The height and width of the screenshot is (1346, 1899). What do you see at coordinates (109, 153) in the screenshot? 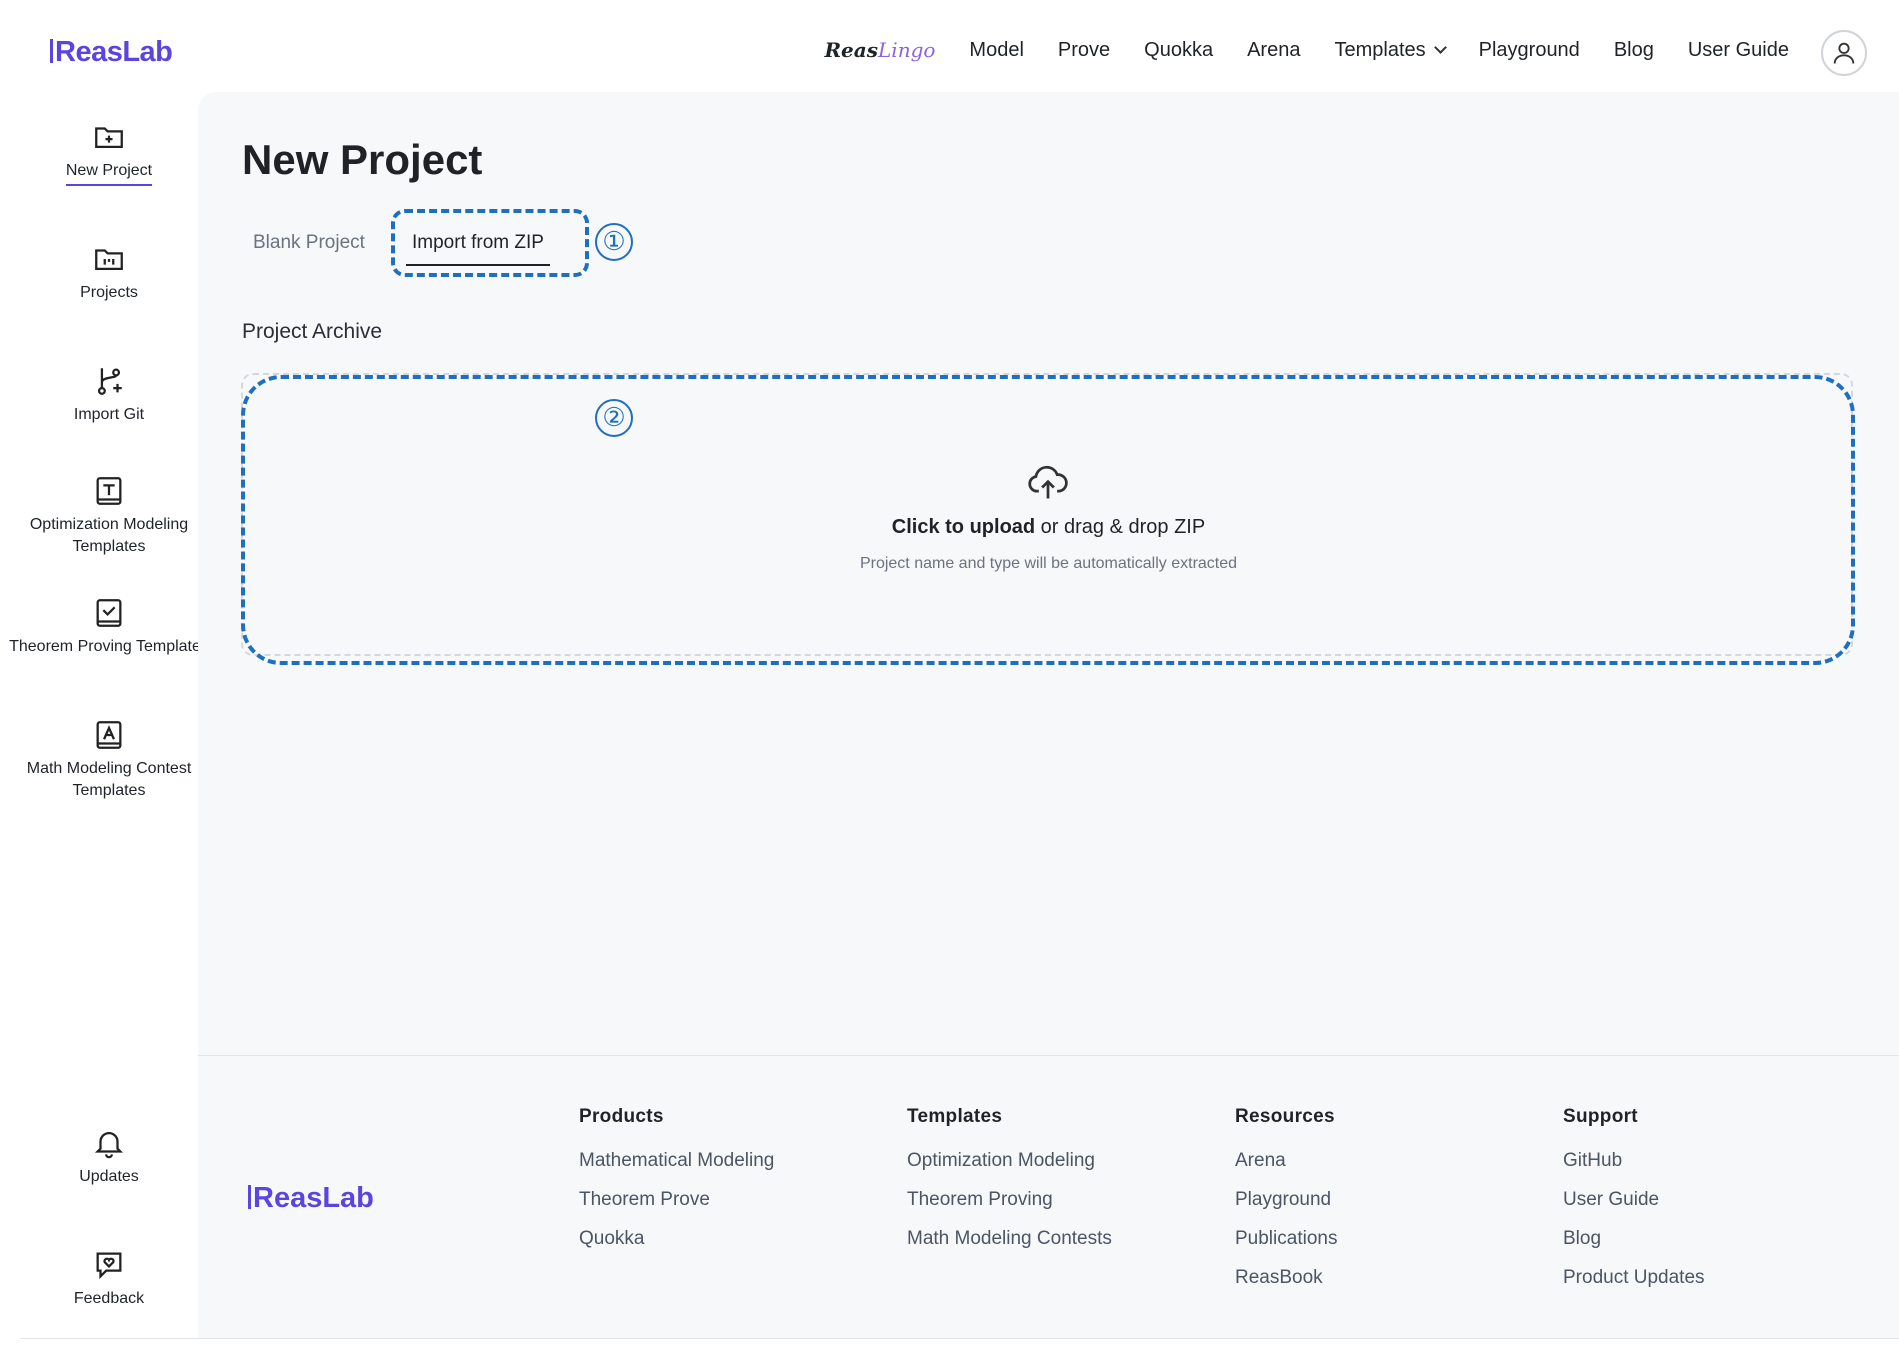
I see `sidebar-item-new-project: New Project` at bounding box center [109, 153].